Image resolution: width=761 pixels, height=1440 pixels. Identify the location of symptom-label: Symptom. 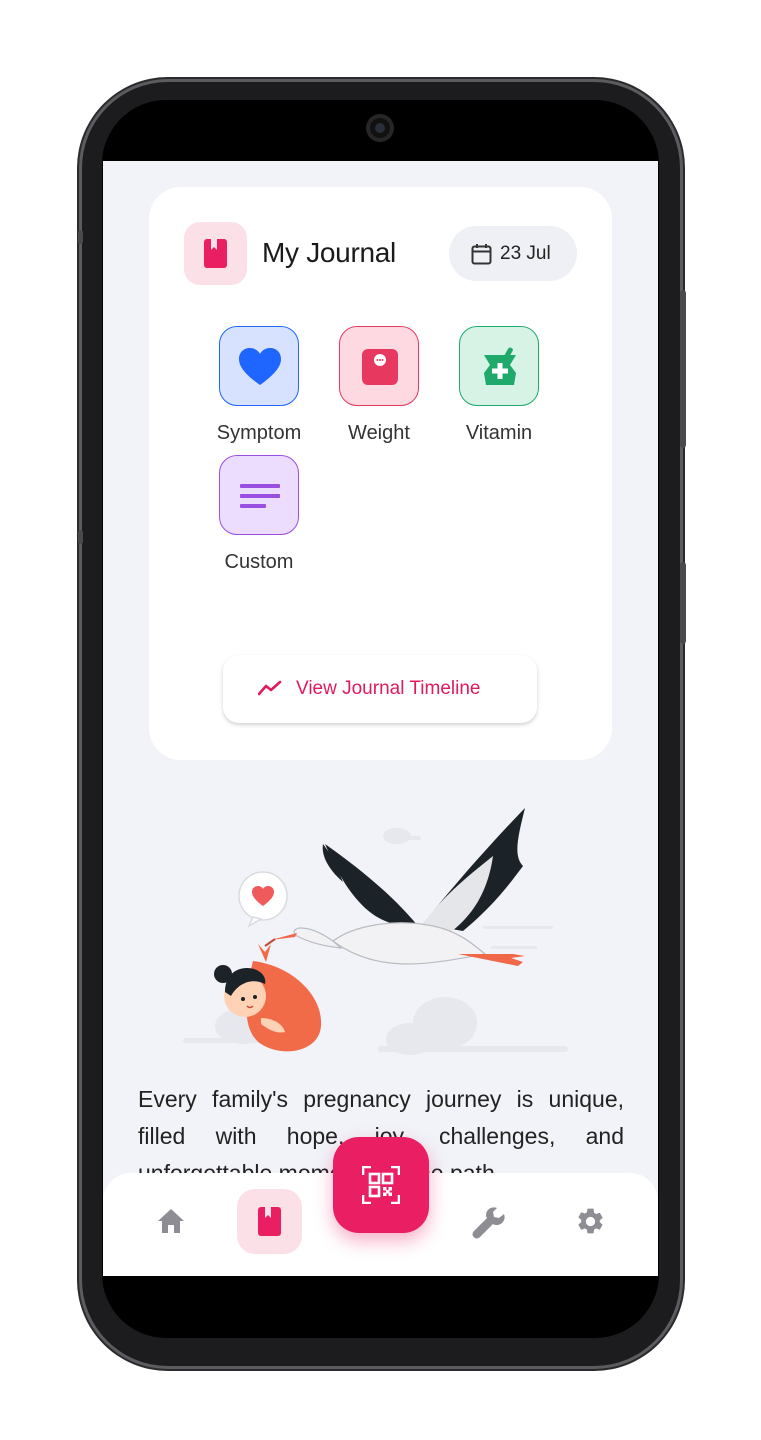
(259, 433).